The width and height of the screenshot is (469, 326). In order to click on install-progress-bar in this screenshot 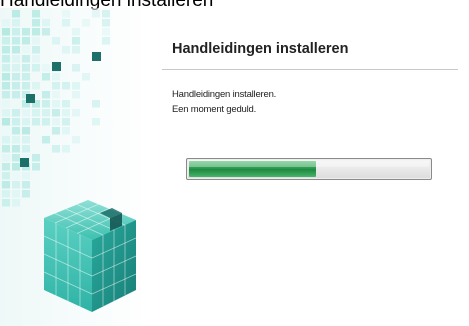, I will do `click(309, 169)`.